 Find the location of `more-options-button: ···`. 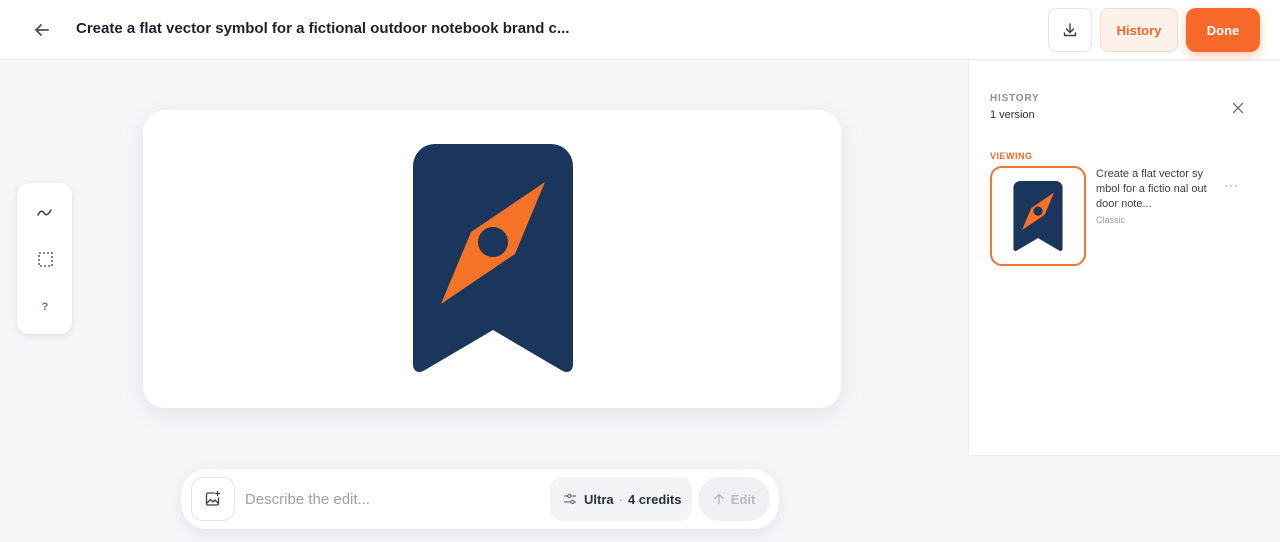

more-options-button: ··· is located at coordinates (1231, 185).